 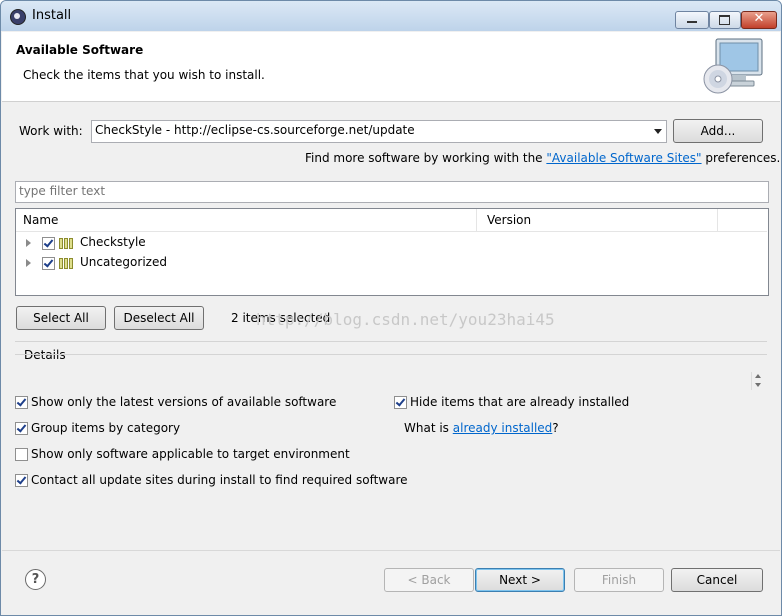 What do you see at coordinates (391, 341) in the screenshot?
I see `divider` at bounding box center [391, 341].